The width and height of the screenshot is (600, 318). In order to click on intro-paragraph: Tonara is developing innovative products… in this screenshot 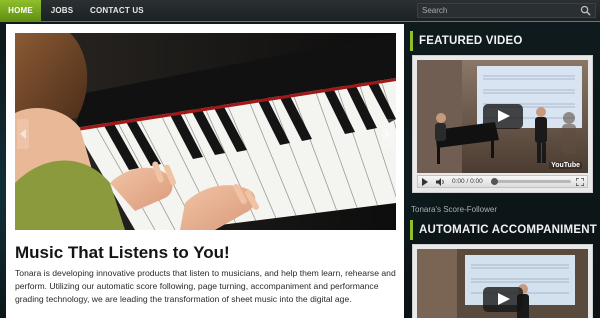, I will do `click(205, 286)`.